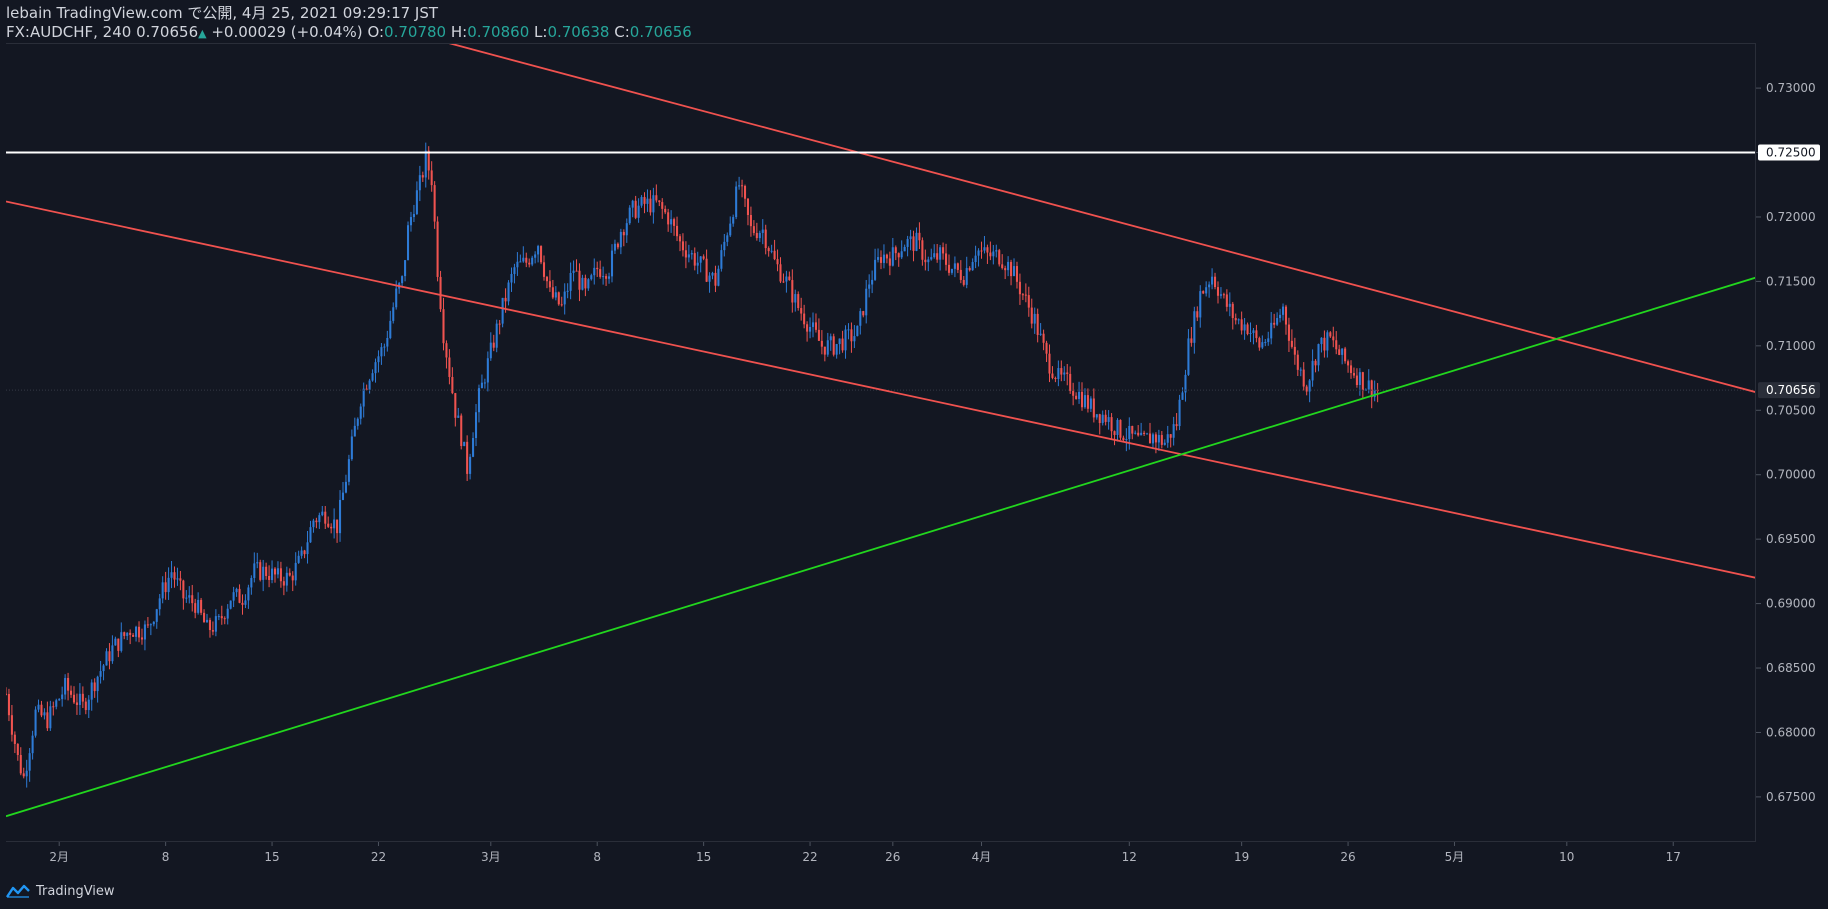 This screenshot has width=1828, height=909. Describe the element at coordinates (459, 32) in the screenshot. I see `high-label: H:` at that location.